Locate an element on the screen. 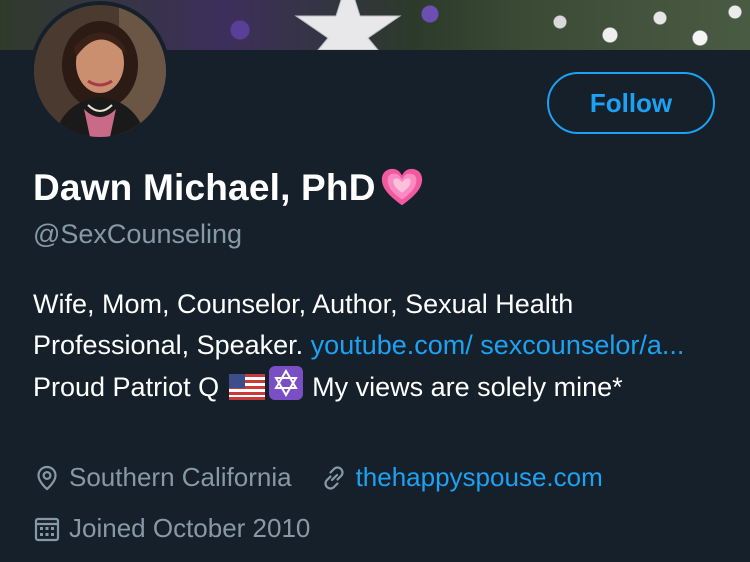 The height and width of the screenshot is (562, 750). avatar-photo is located at coordinates (100, 71).